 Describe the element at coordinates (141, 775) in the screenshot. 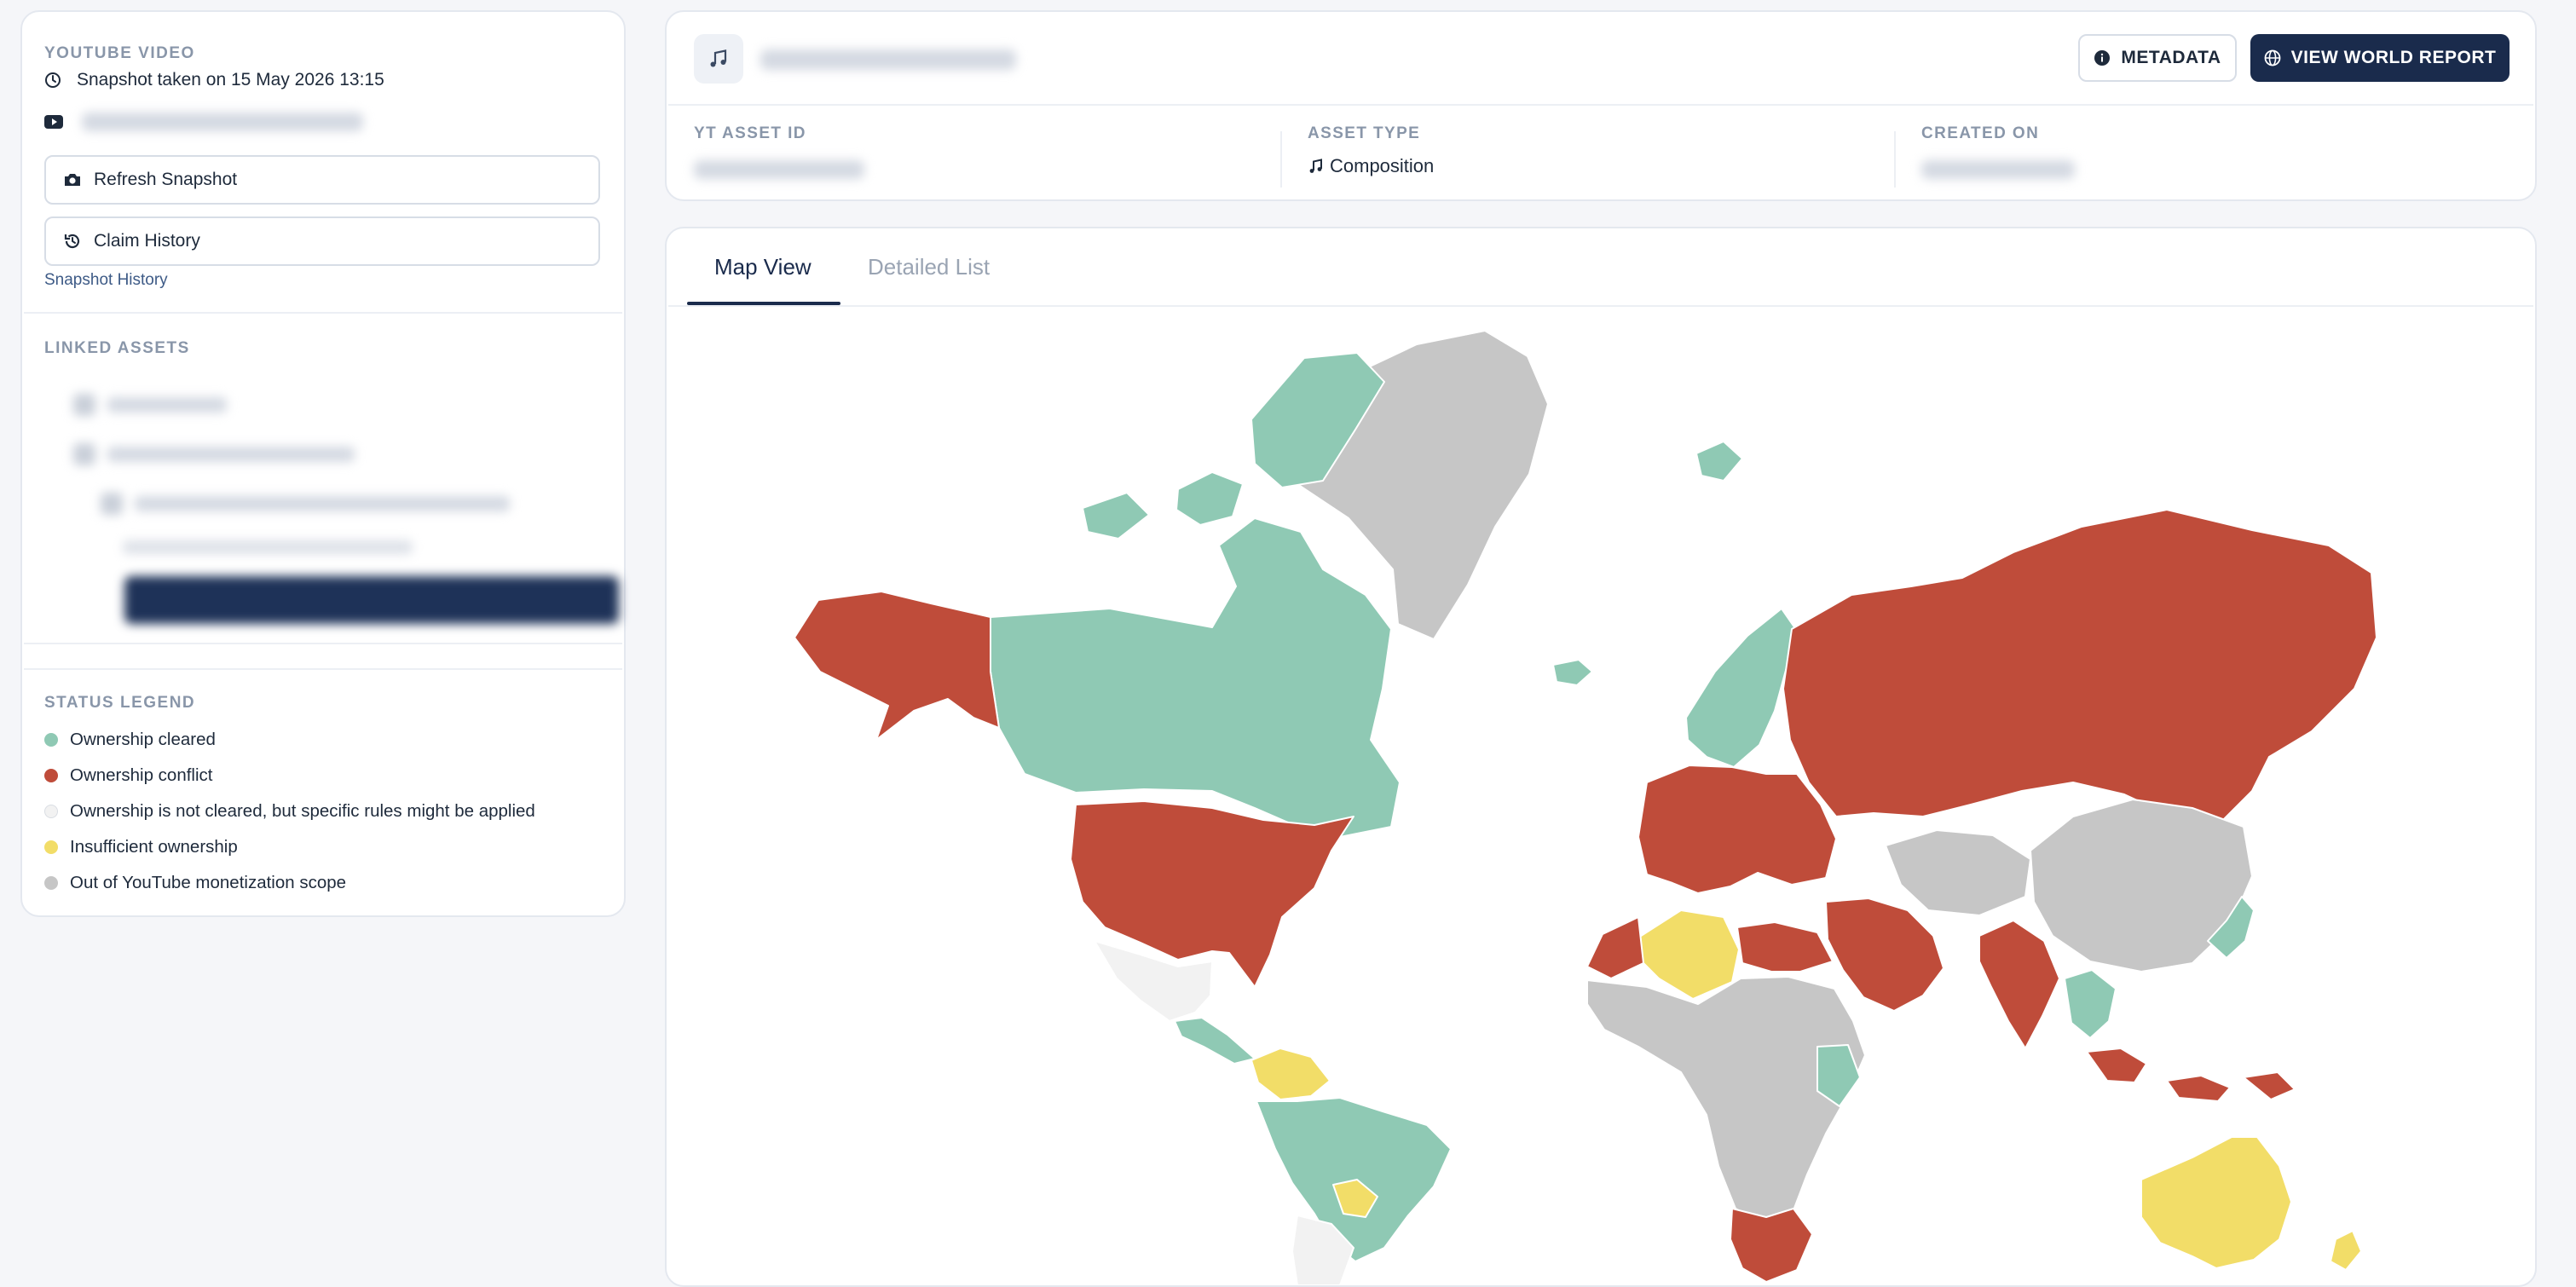

I see `legend-label: Ownership conflict` at that location.